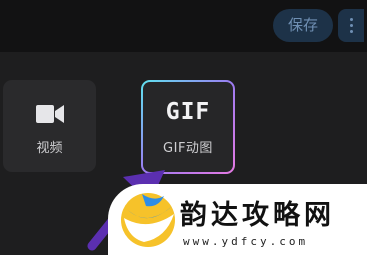 This screenshot has height=255, width=367. What do you see at coordinates (246, 241) in the screenshot?
I see `watermark-url: www.ydfcy.com` at bounding box center [246, 241].